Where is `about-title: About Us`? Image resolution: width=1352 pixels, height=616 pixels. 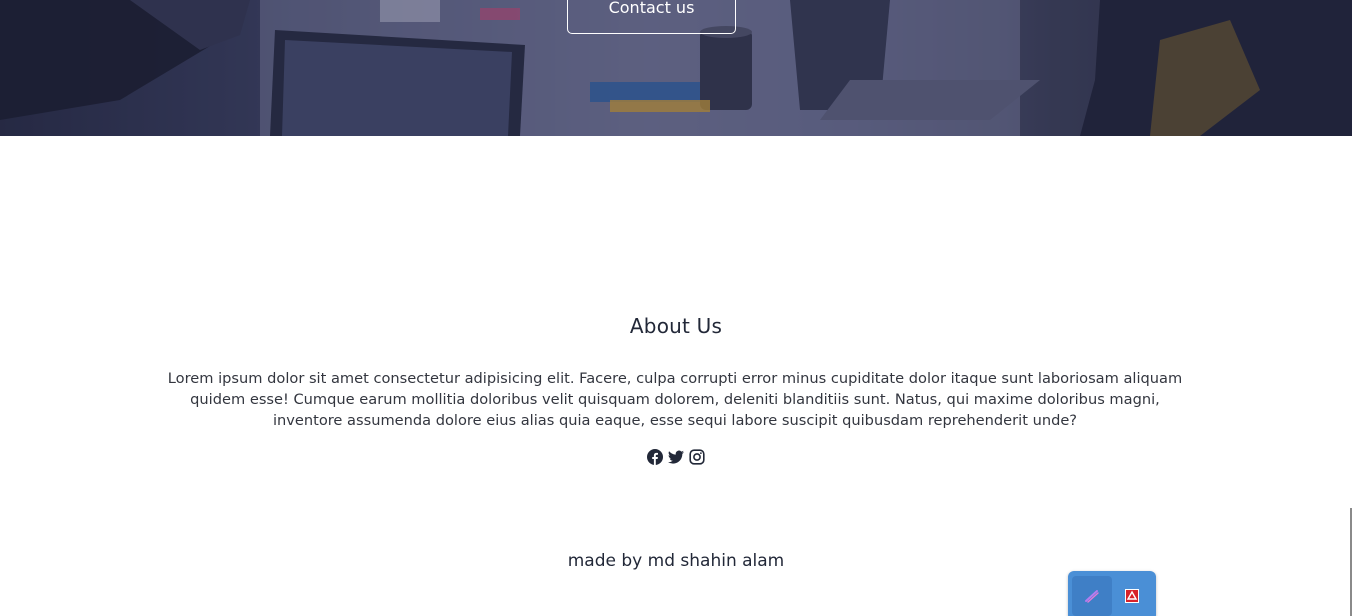
about-title: About Us is located at coordinates (676, 326).